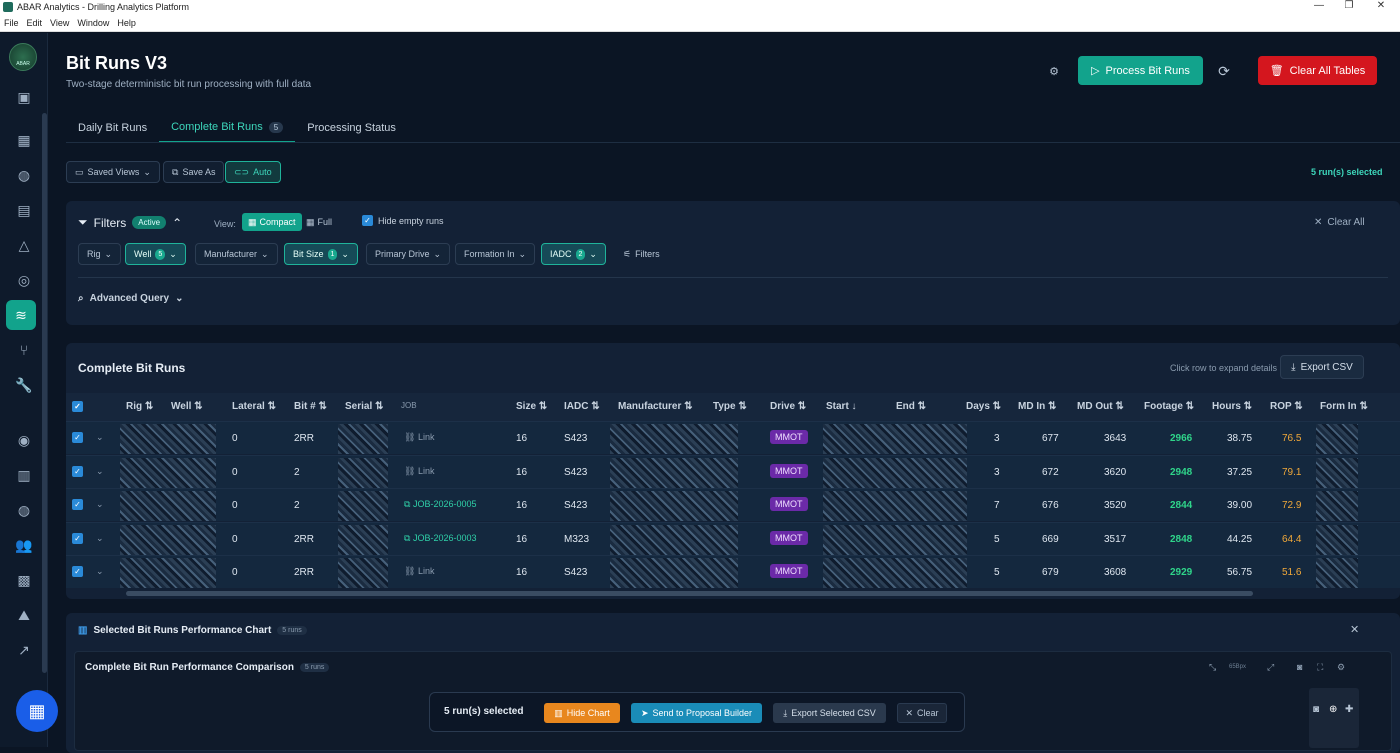 The height and width of the screenshot is (753, 1400). I want to click on camera-icon: ◙, so click(1299, 667).